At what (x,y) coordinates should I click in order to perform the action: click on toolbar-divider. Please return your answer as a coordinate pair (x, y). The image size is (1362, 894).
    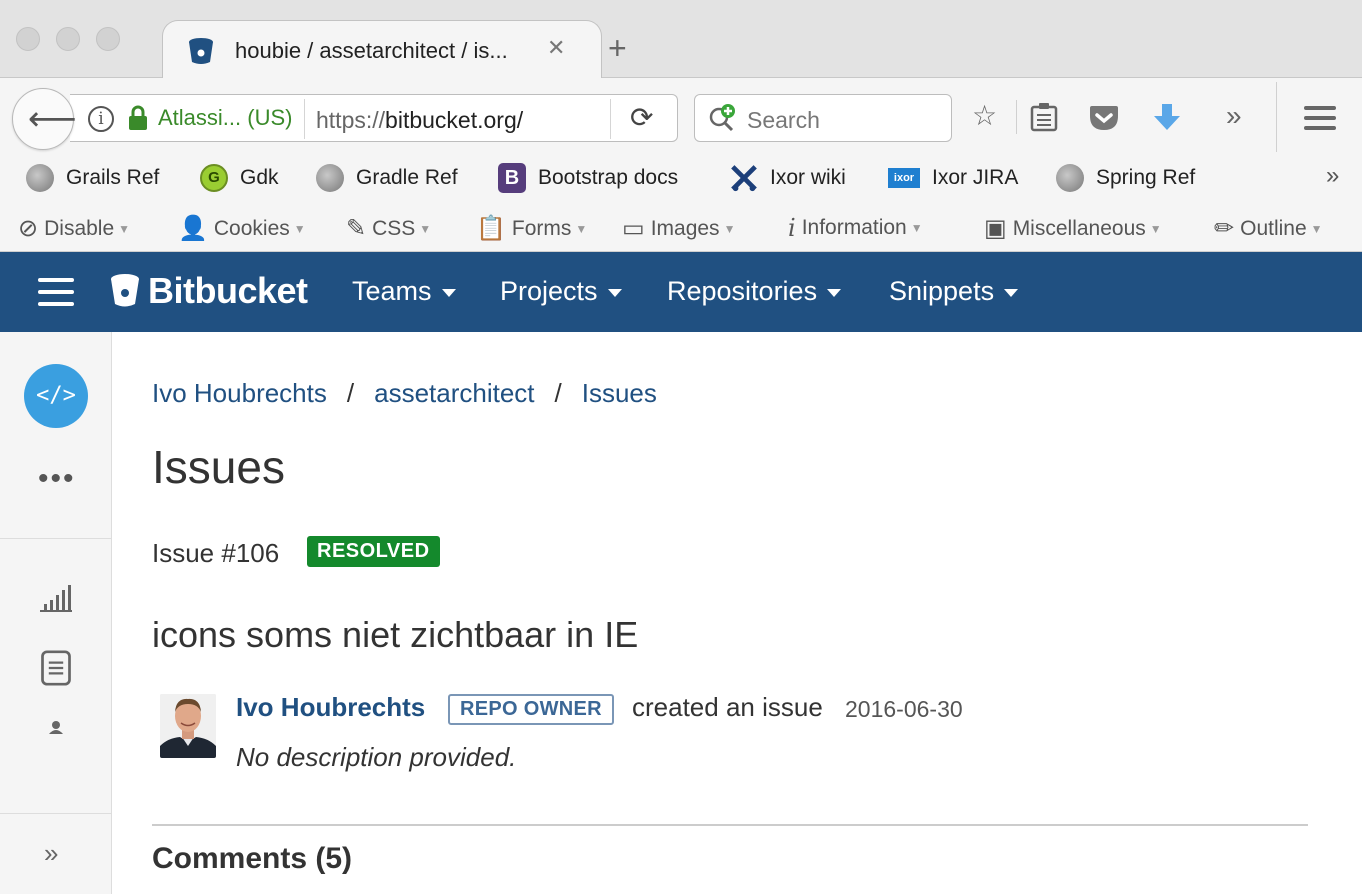
    Looking at the image, I should click on (1016, 117).